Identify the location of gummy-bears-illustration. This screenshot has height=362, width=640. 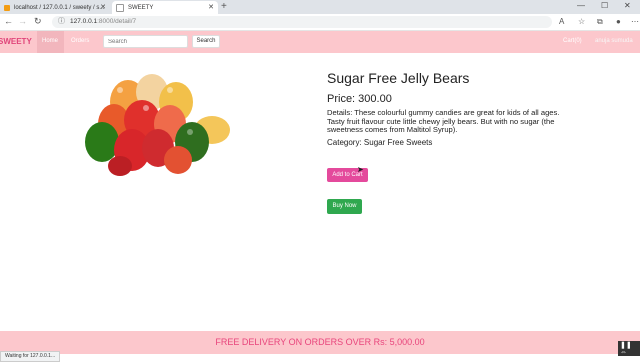
(157, 125).